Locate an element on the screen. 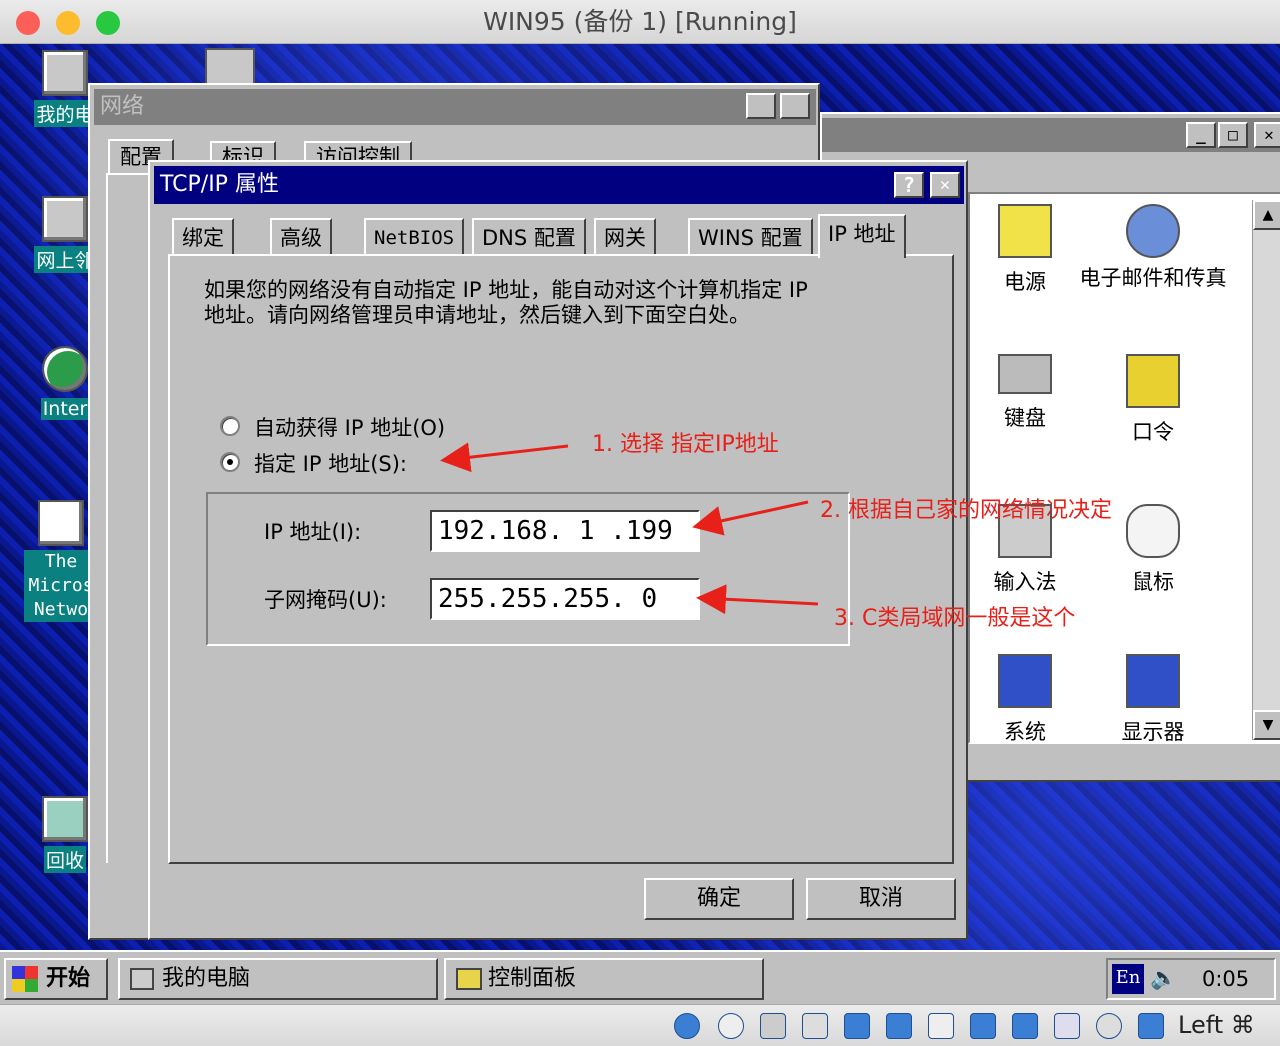 The height and width of the screenshot is (1046, 1280). video-capture-icon is located at coordinates (1025, 1026).